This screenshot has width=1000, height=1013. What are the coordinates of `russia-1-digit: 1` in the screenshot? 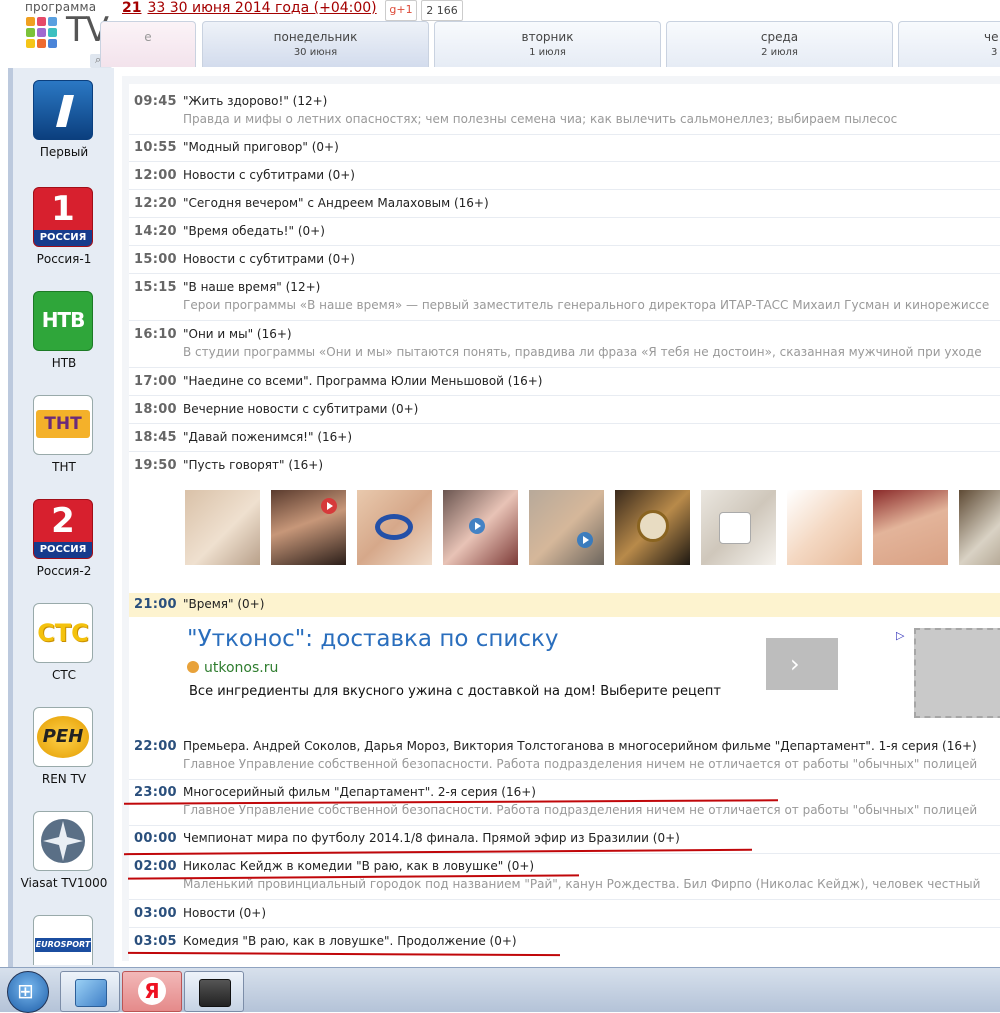 It's located at (63, 209).